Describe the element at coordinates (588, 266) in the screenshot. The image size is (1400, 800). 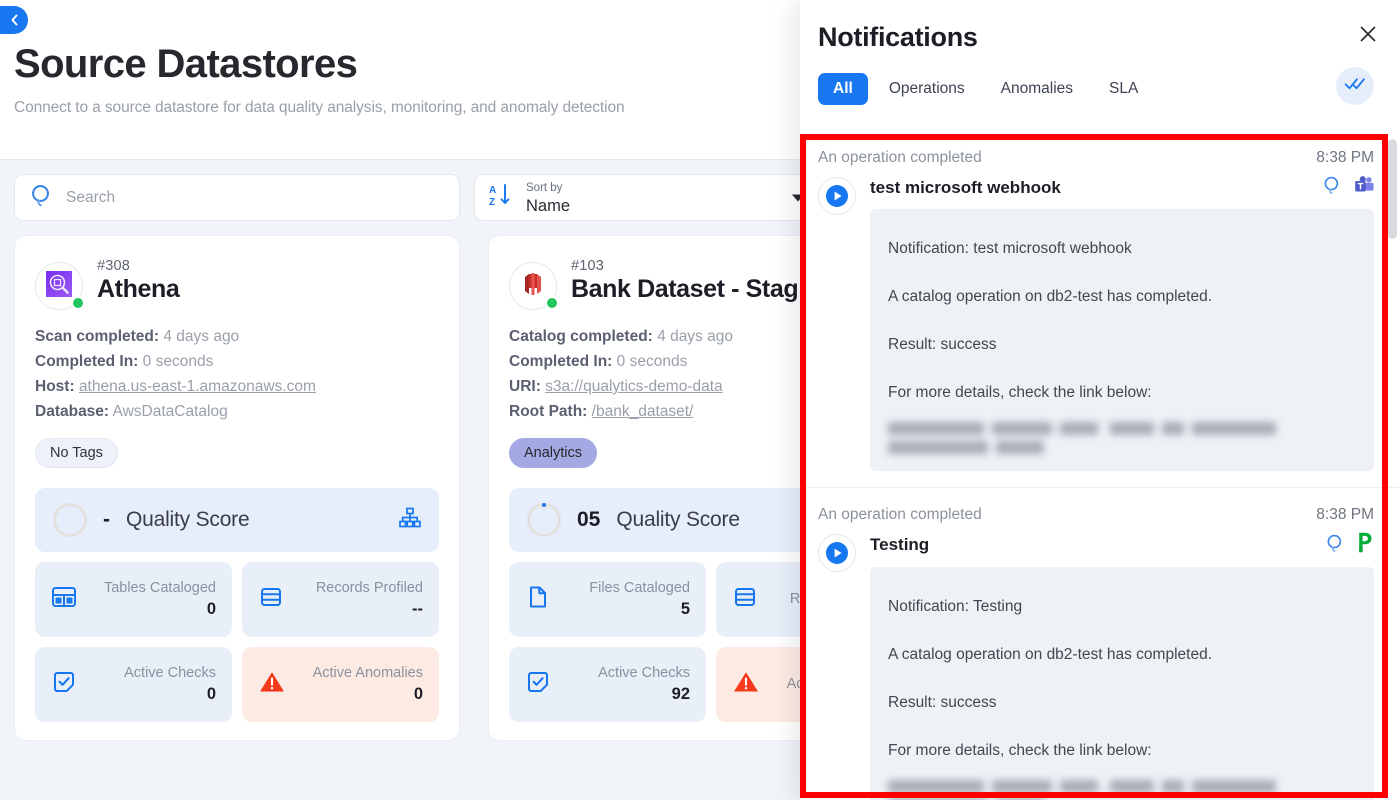
I see `datastore-id: #103` at that location.